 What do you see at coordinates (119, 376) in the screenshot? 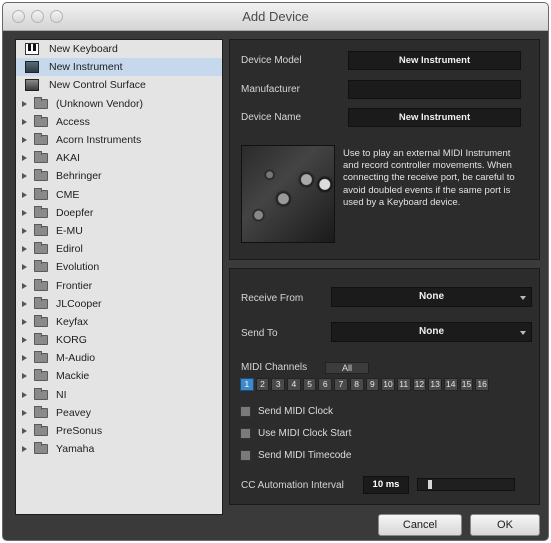
I see `vendor-folder-item: Mackie` at bounding box center [119, 376].